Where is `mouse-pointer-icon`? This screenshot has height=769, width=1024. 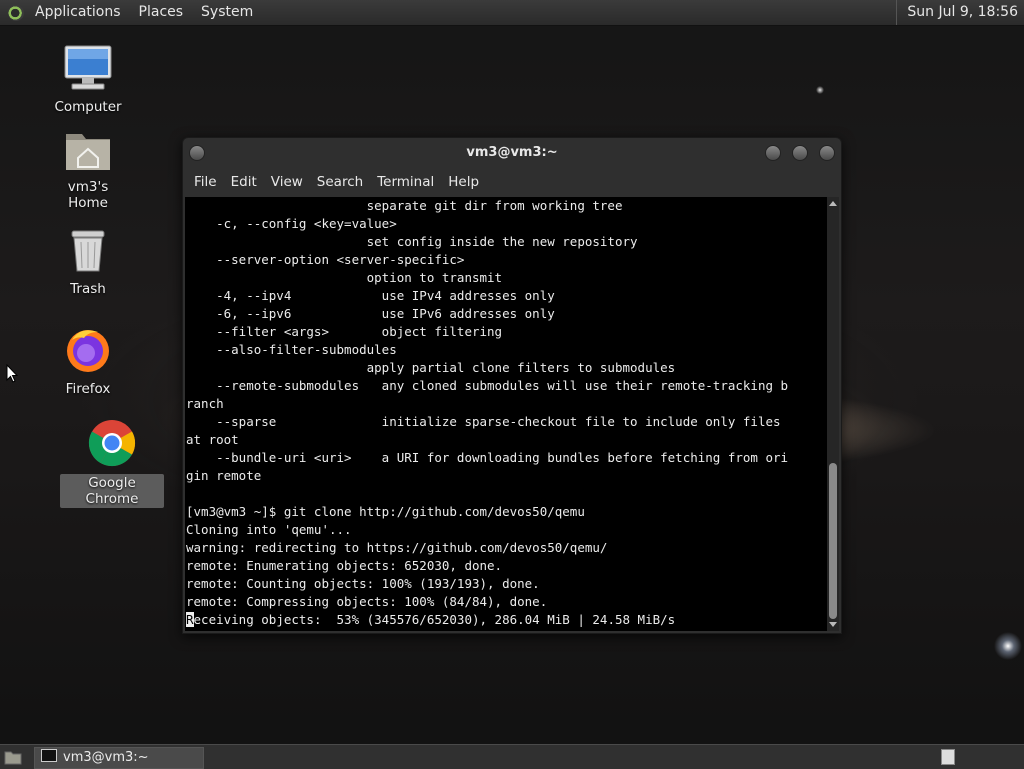
mouse-pointer-icon is located at coordinates (12, 373).